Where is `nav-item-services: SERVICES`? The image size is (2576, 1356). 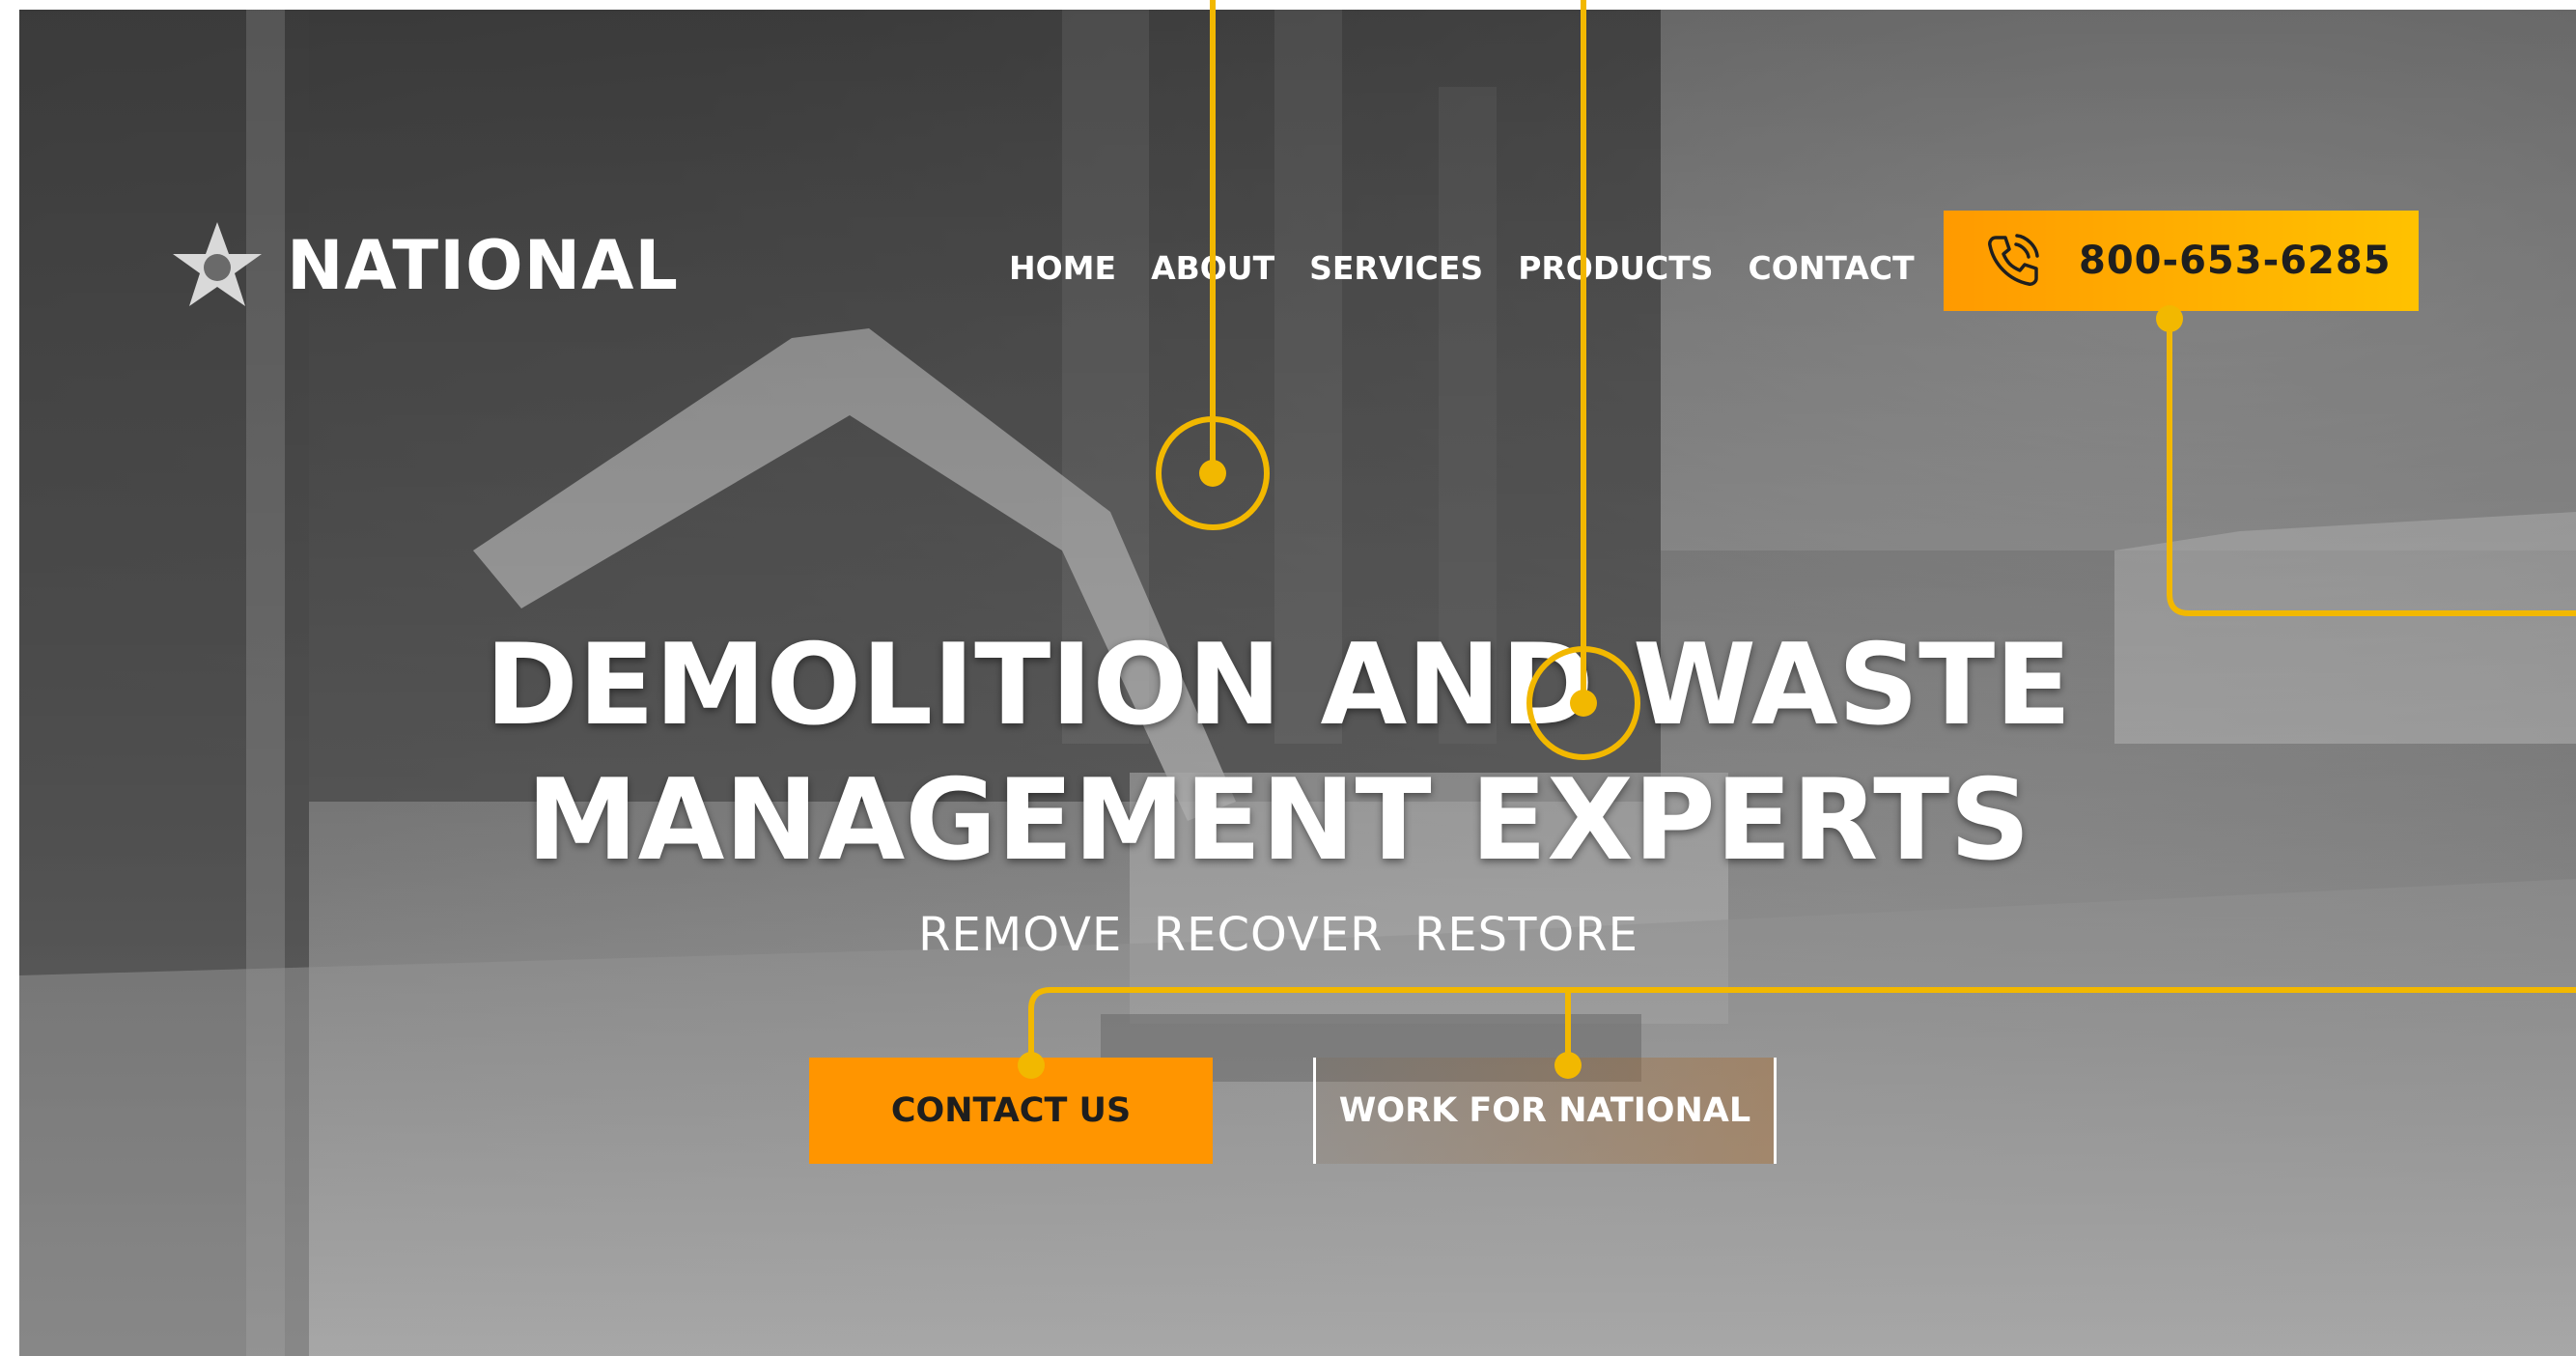 nav-item-services: SERVICES is located at coordinates (1396, 268).